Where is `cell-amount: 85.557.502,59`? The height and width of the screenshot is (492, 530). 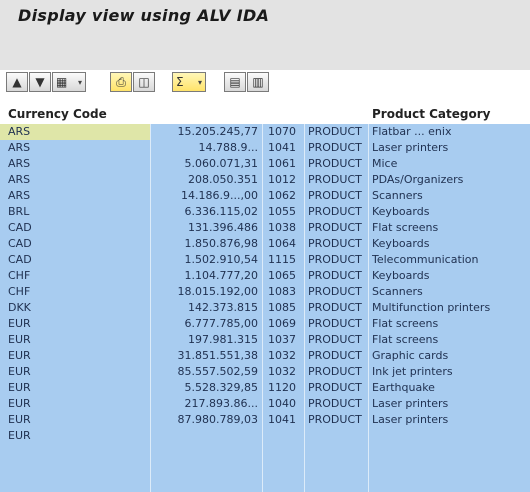
cell-amount: 85.557.502,59 is located at coordinates (204, 372).